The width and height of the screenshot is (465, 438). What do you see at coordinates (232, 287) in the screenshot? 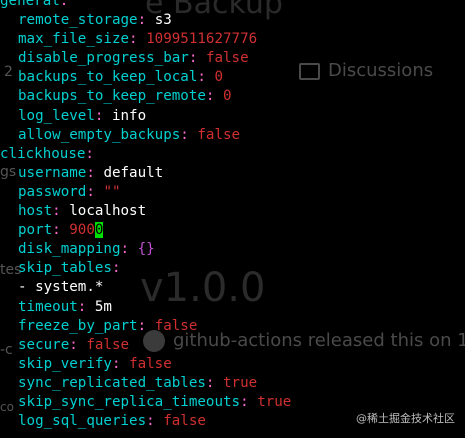
I see `yaml-line: - system.*` at bounding box center [232, 287].